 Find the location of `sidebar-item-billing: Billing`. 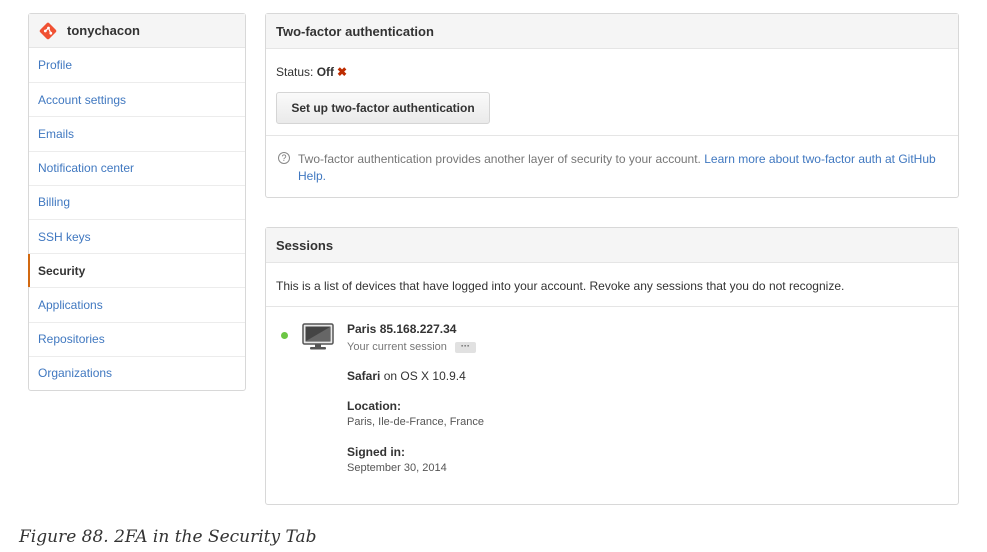

sidebar-item-billing: Billing is located at coordinates (137, 201).